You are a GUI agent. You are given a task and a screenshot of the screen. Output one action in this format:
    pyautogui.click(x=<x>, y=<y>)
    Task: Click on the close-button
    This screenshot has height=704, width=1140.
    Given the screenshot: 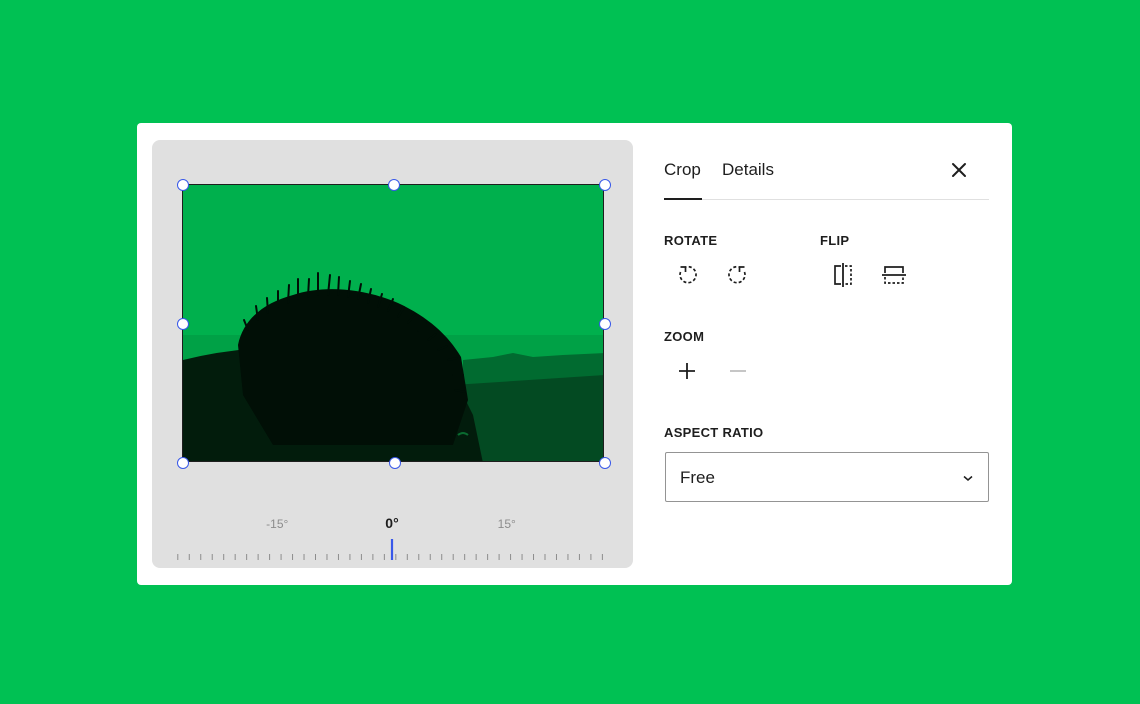 What is the action you would take?
    pyautogui.click(x=959, y=170)
    